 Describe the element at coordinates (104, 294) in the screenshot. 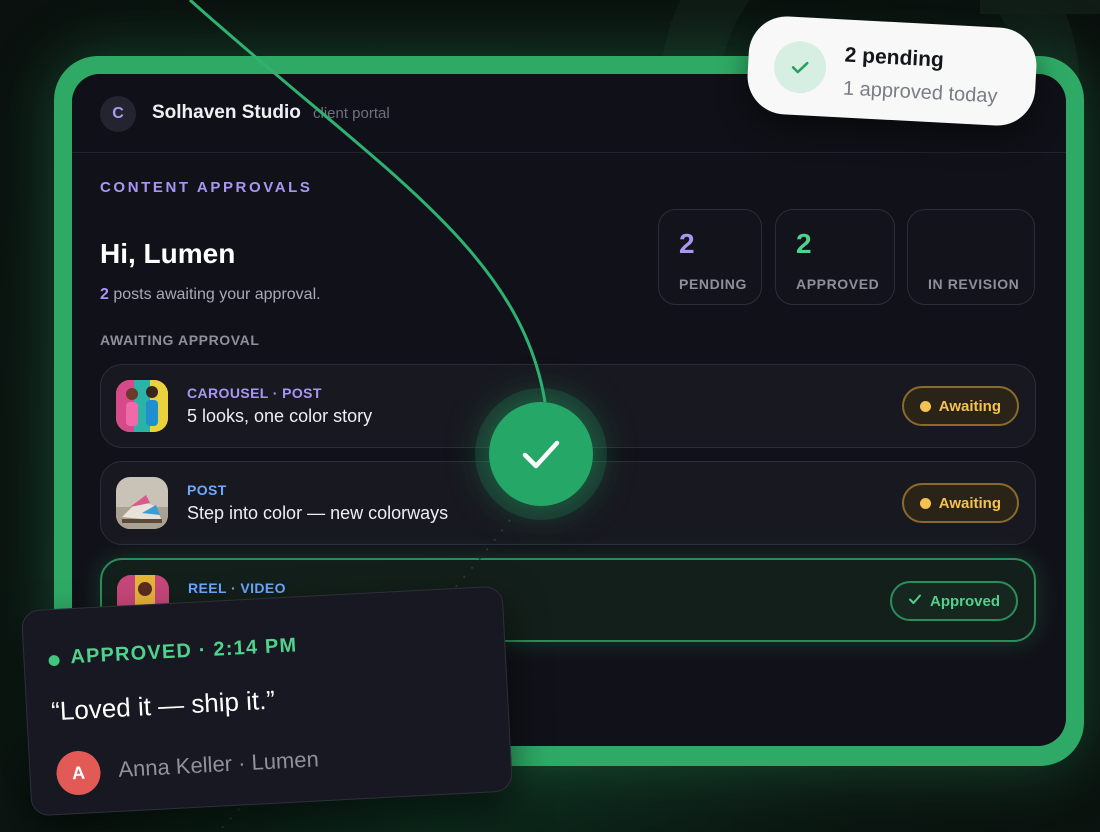

I see `pending-count: 2` at that location.